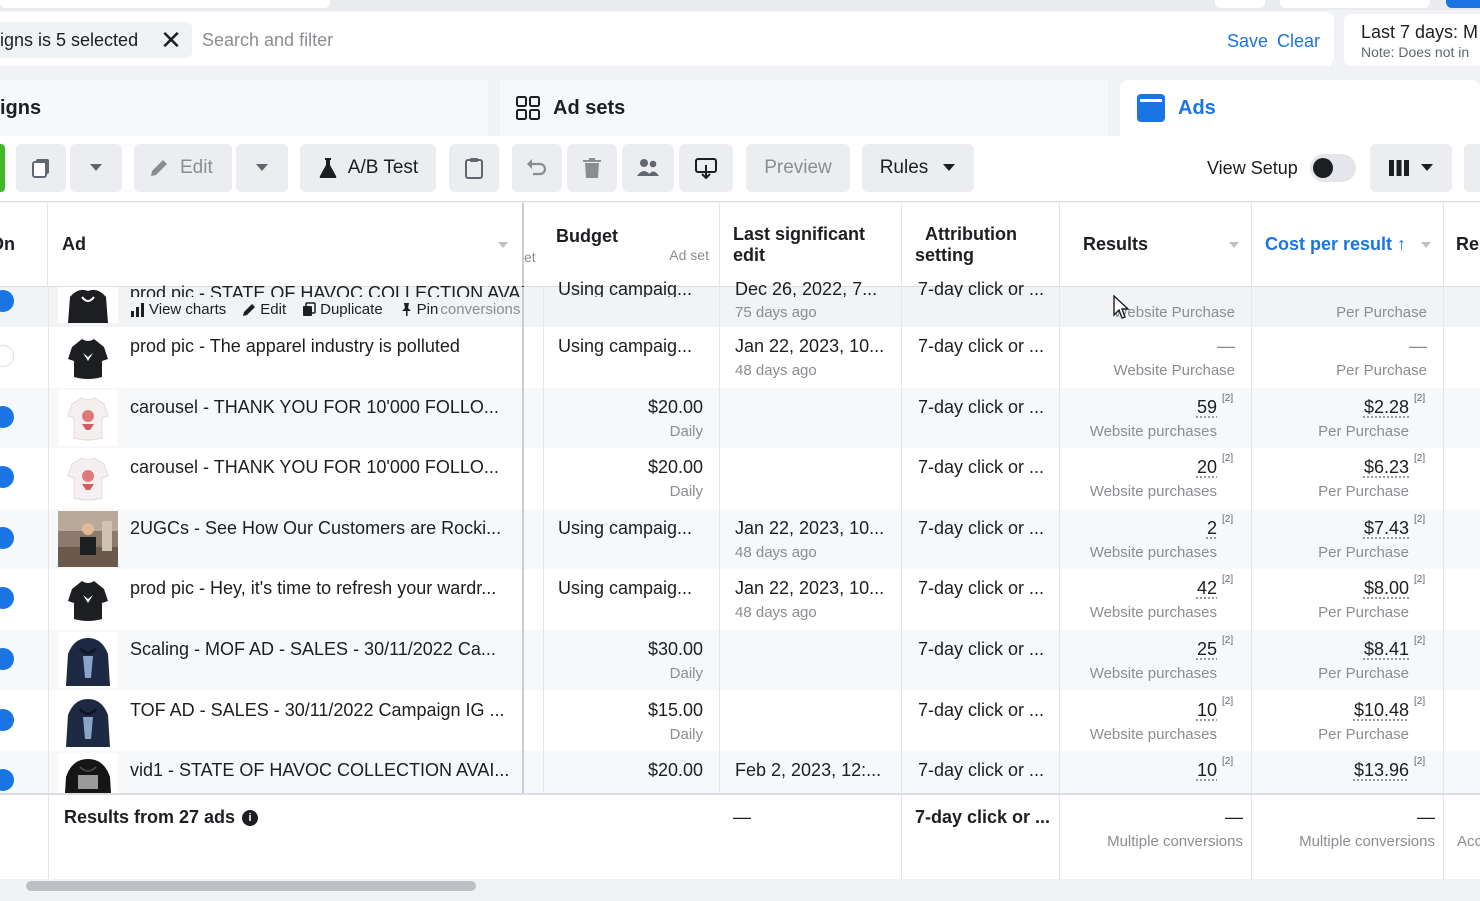  Describe the element at coordinates (96, 40) in the screenshot. I see `filter-chip: igns is 5 selected ✕` at that location.